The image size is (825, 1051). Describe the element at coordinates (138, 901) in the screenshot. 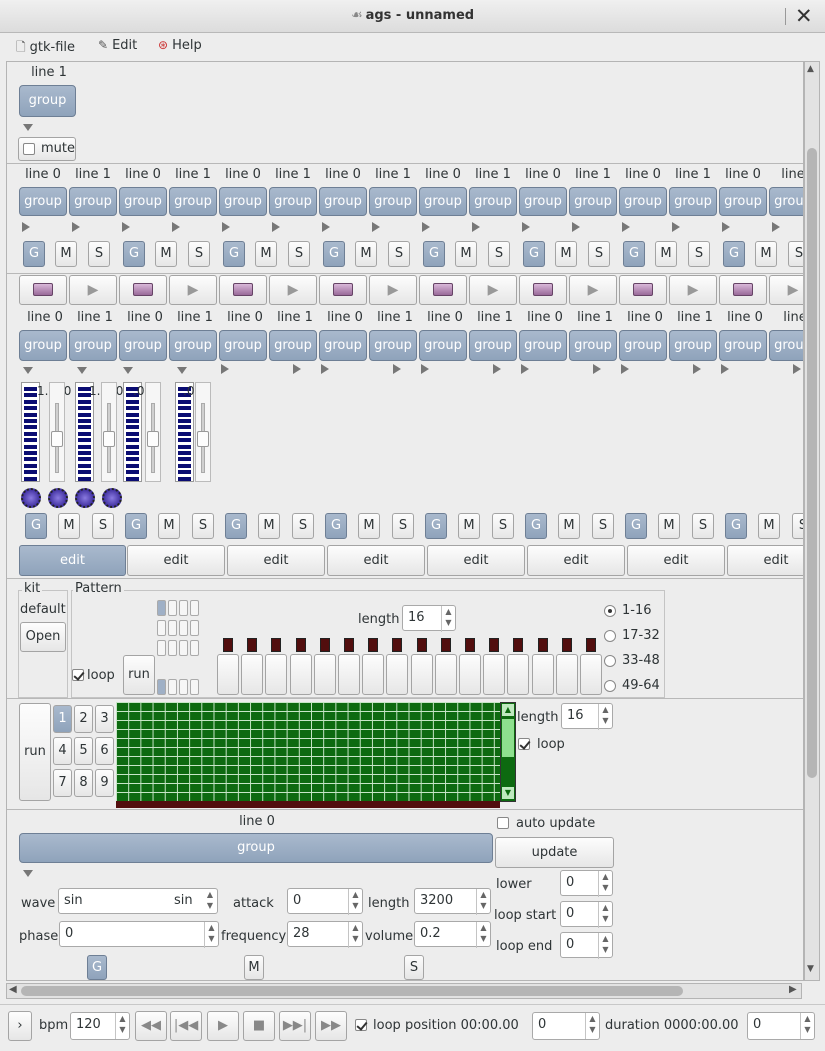

I see `wave-combo: sin sin ▲ ▼` at that location.